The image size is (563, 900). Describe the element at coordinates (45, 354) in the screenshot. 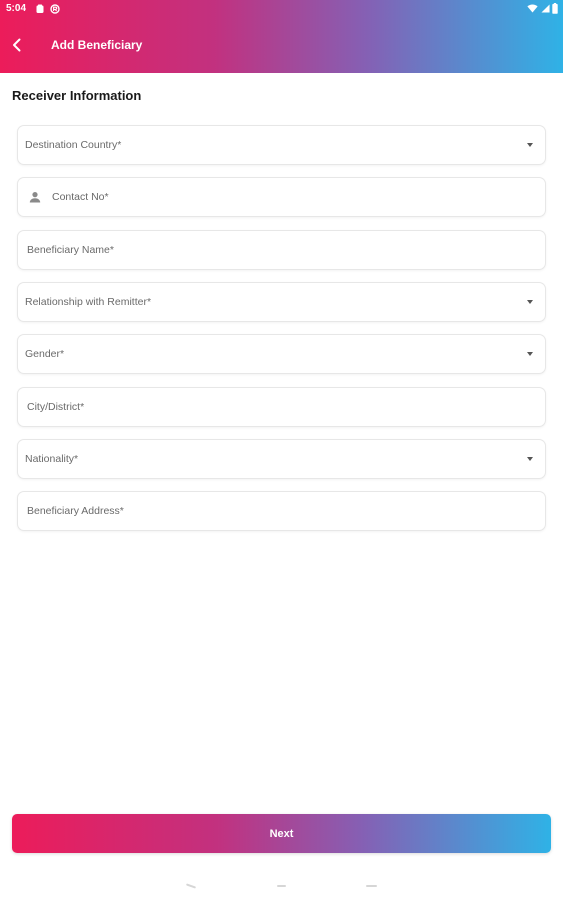

I see `gender-label: Gender*` at that location.